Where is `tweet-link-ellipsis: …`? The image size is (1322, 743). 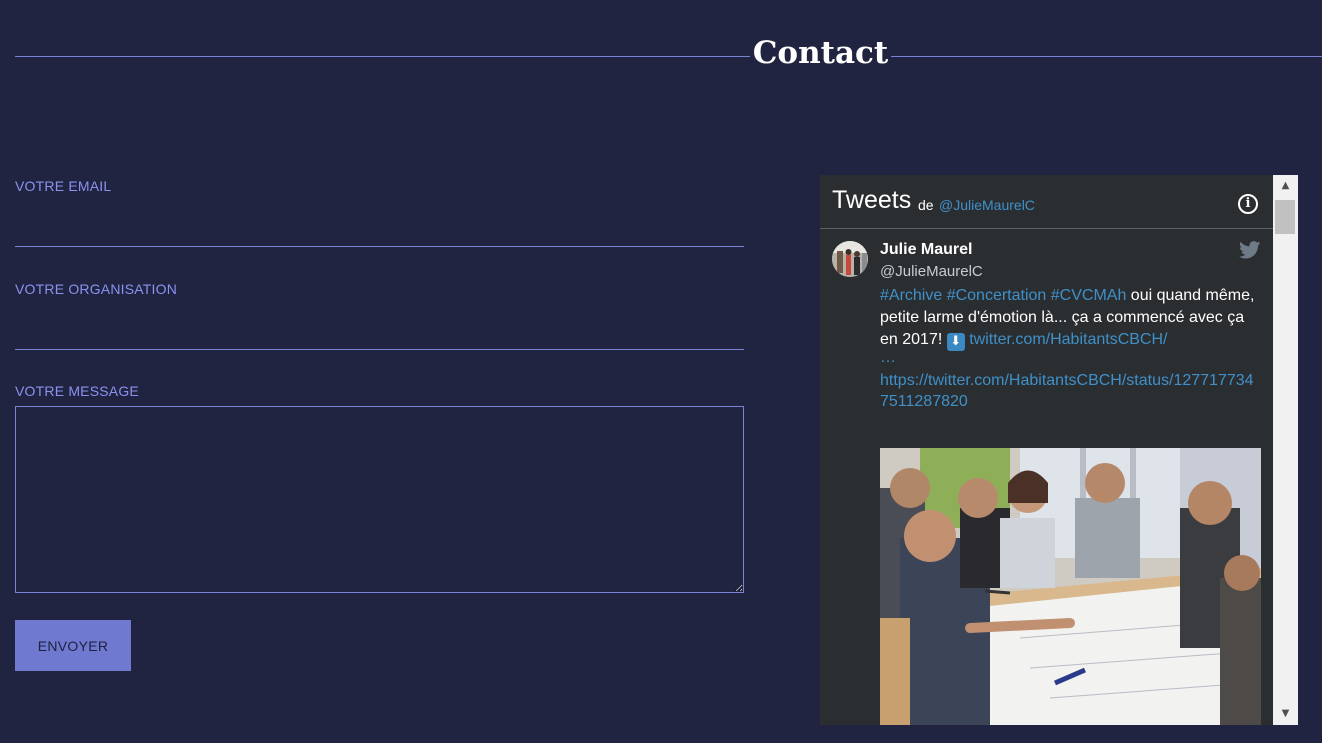
tweet-link-ellipsis: … is located at coordinates (888, 358).